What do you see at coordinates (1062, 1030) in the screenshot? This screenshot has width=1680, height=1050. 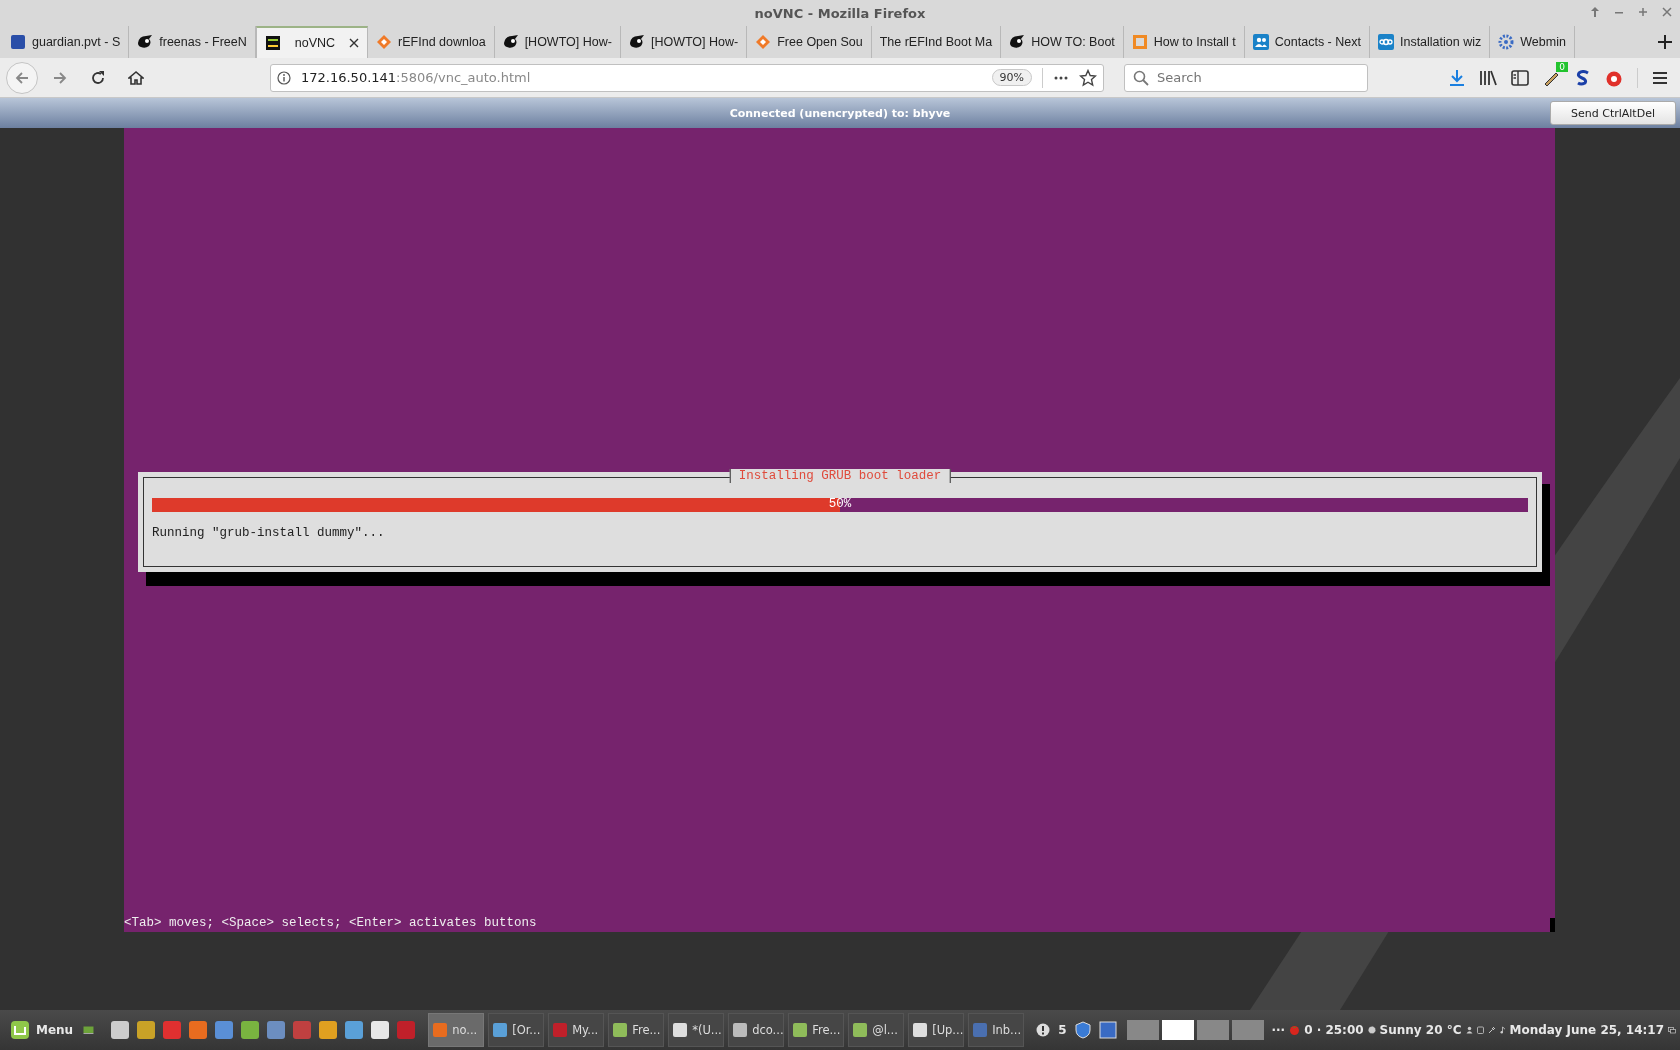 I see `notification-count: 5` at bounding box center [1062, 1030].